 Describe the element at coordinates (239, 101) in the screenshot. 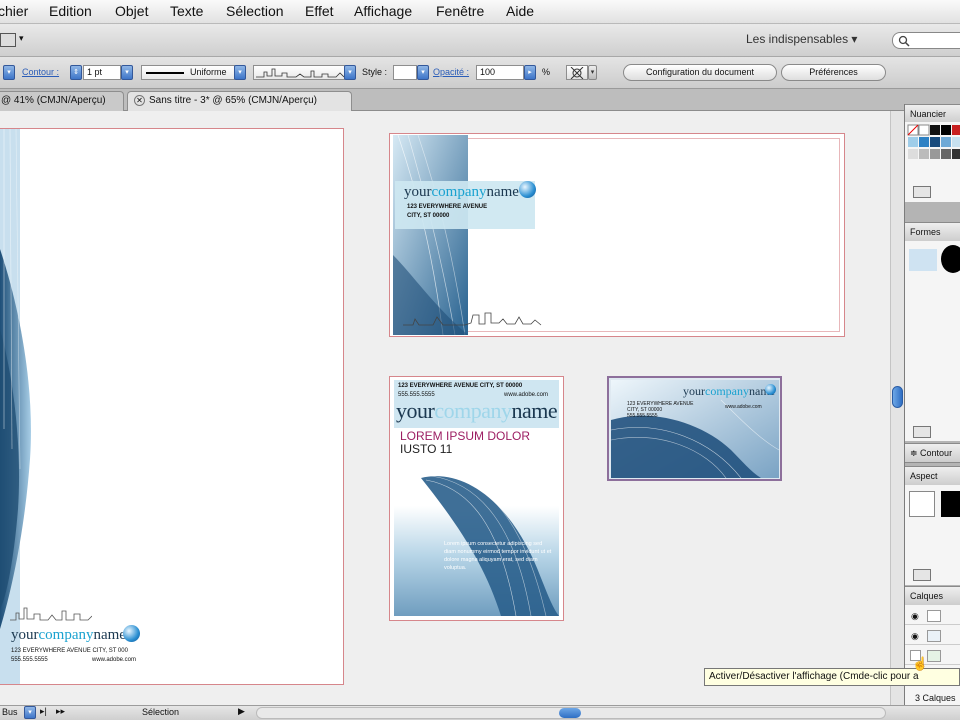

I see `tab-document-2: ✕ Sans titre - 3* @ 65% (CMJN/Aperçu)` at that location.